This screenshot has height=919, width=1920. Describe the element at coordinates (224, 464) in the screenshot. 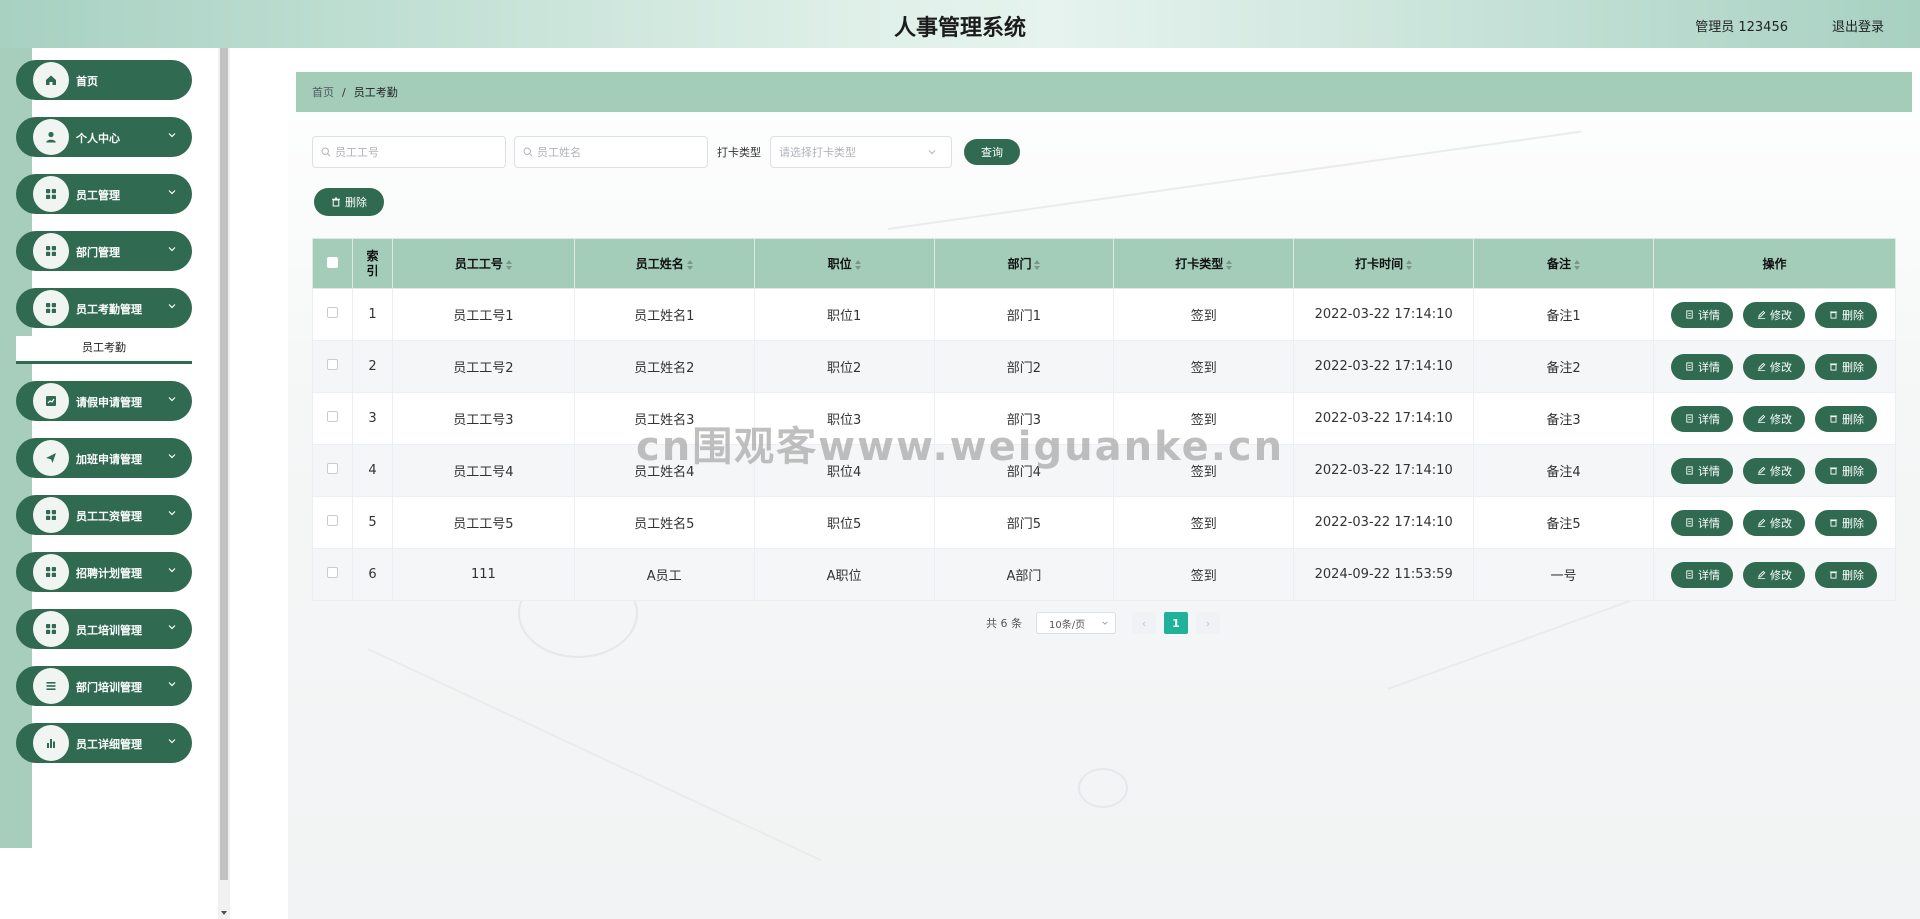

I see `scrollbar-thumb` at that location.